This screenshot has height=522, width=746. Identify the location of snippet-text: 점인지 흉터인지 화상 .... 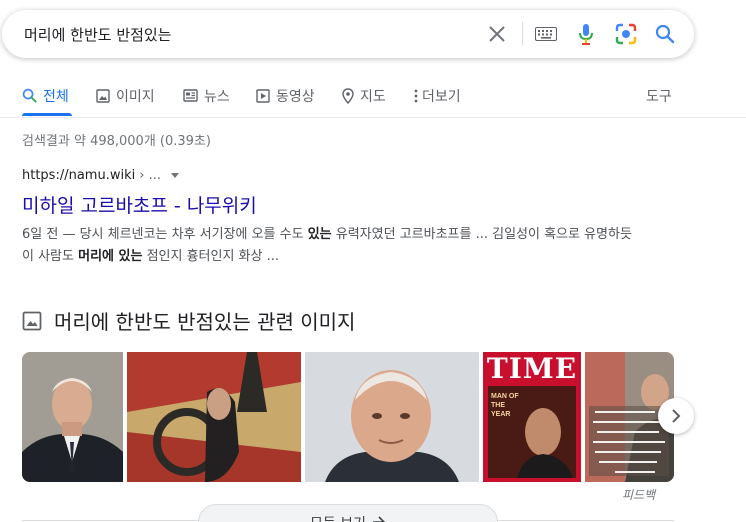
(211, 256).